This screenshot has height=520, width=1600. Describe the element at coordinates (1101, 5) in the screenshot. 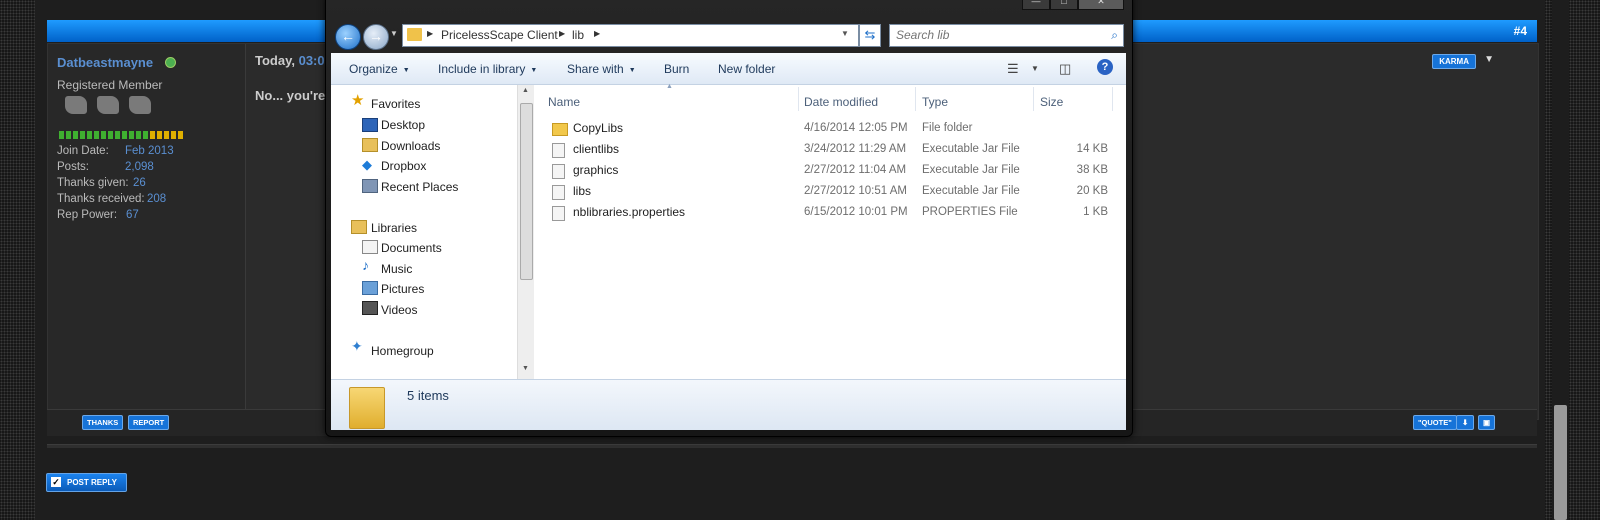

I see `close-button: ✕` at that location.